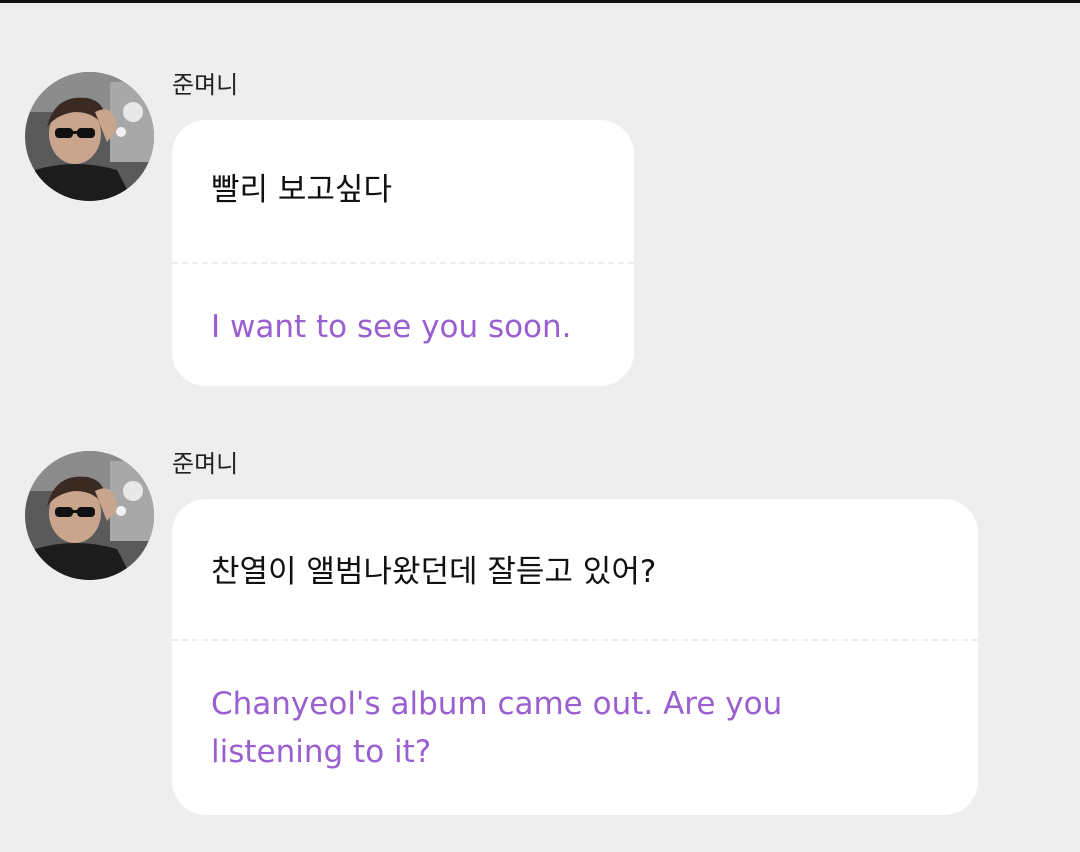 This screenshot has width=1080, height=852. Describe the element at coordinates (403, 253) in the screenshot. I see `message-bubble: 빨리 보고싶다 I want to see you soon.` at that location.